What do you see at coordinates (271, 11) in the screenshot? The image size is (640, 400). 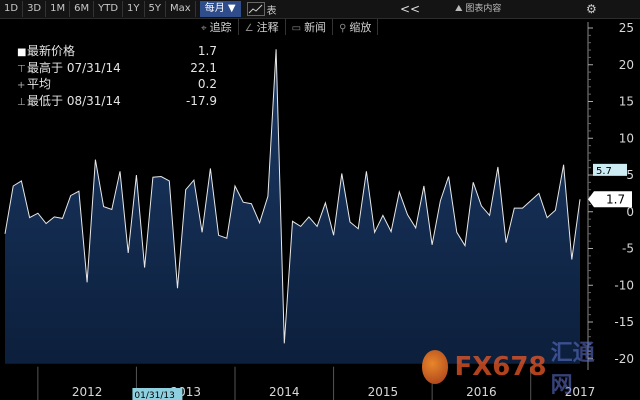 I see `chart-type-label: 表` at bounding box center [271, 11].